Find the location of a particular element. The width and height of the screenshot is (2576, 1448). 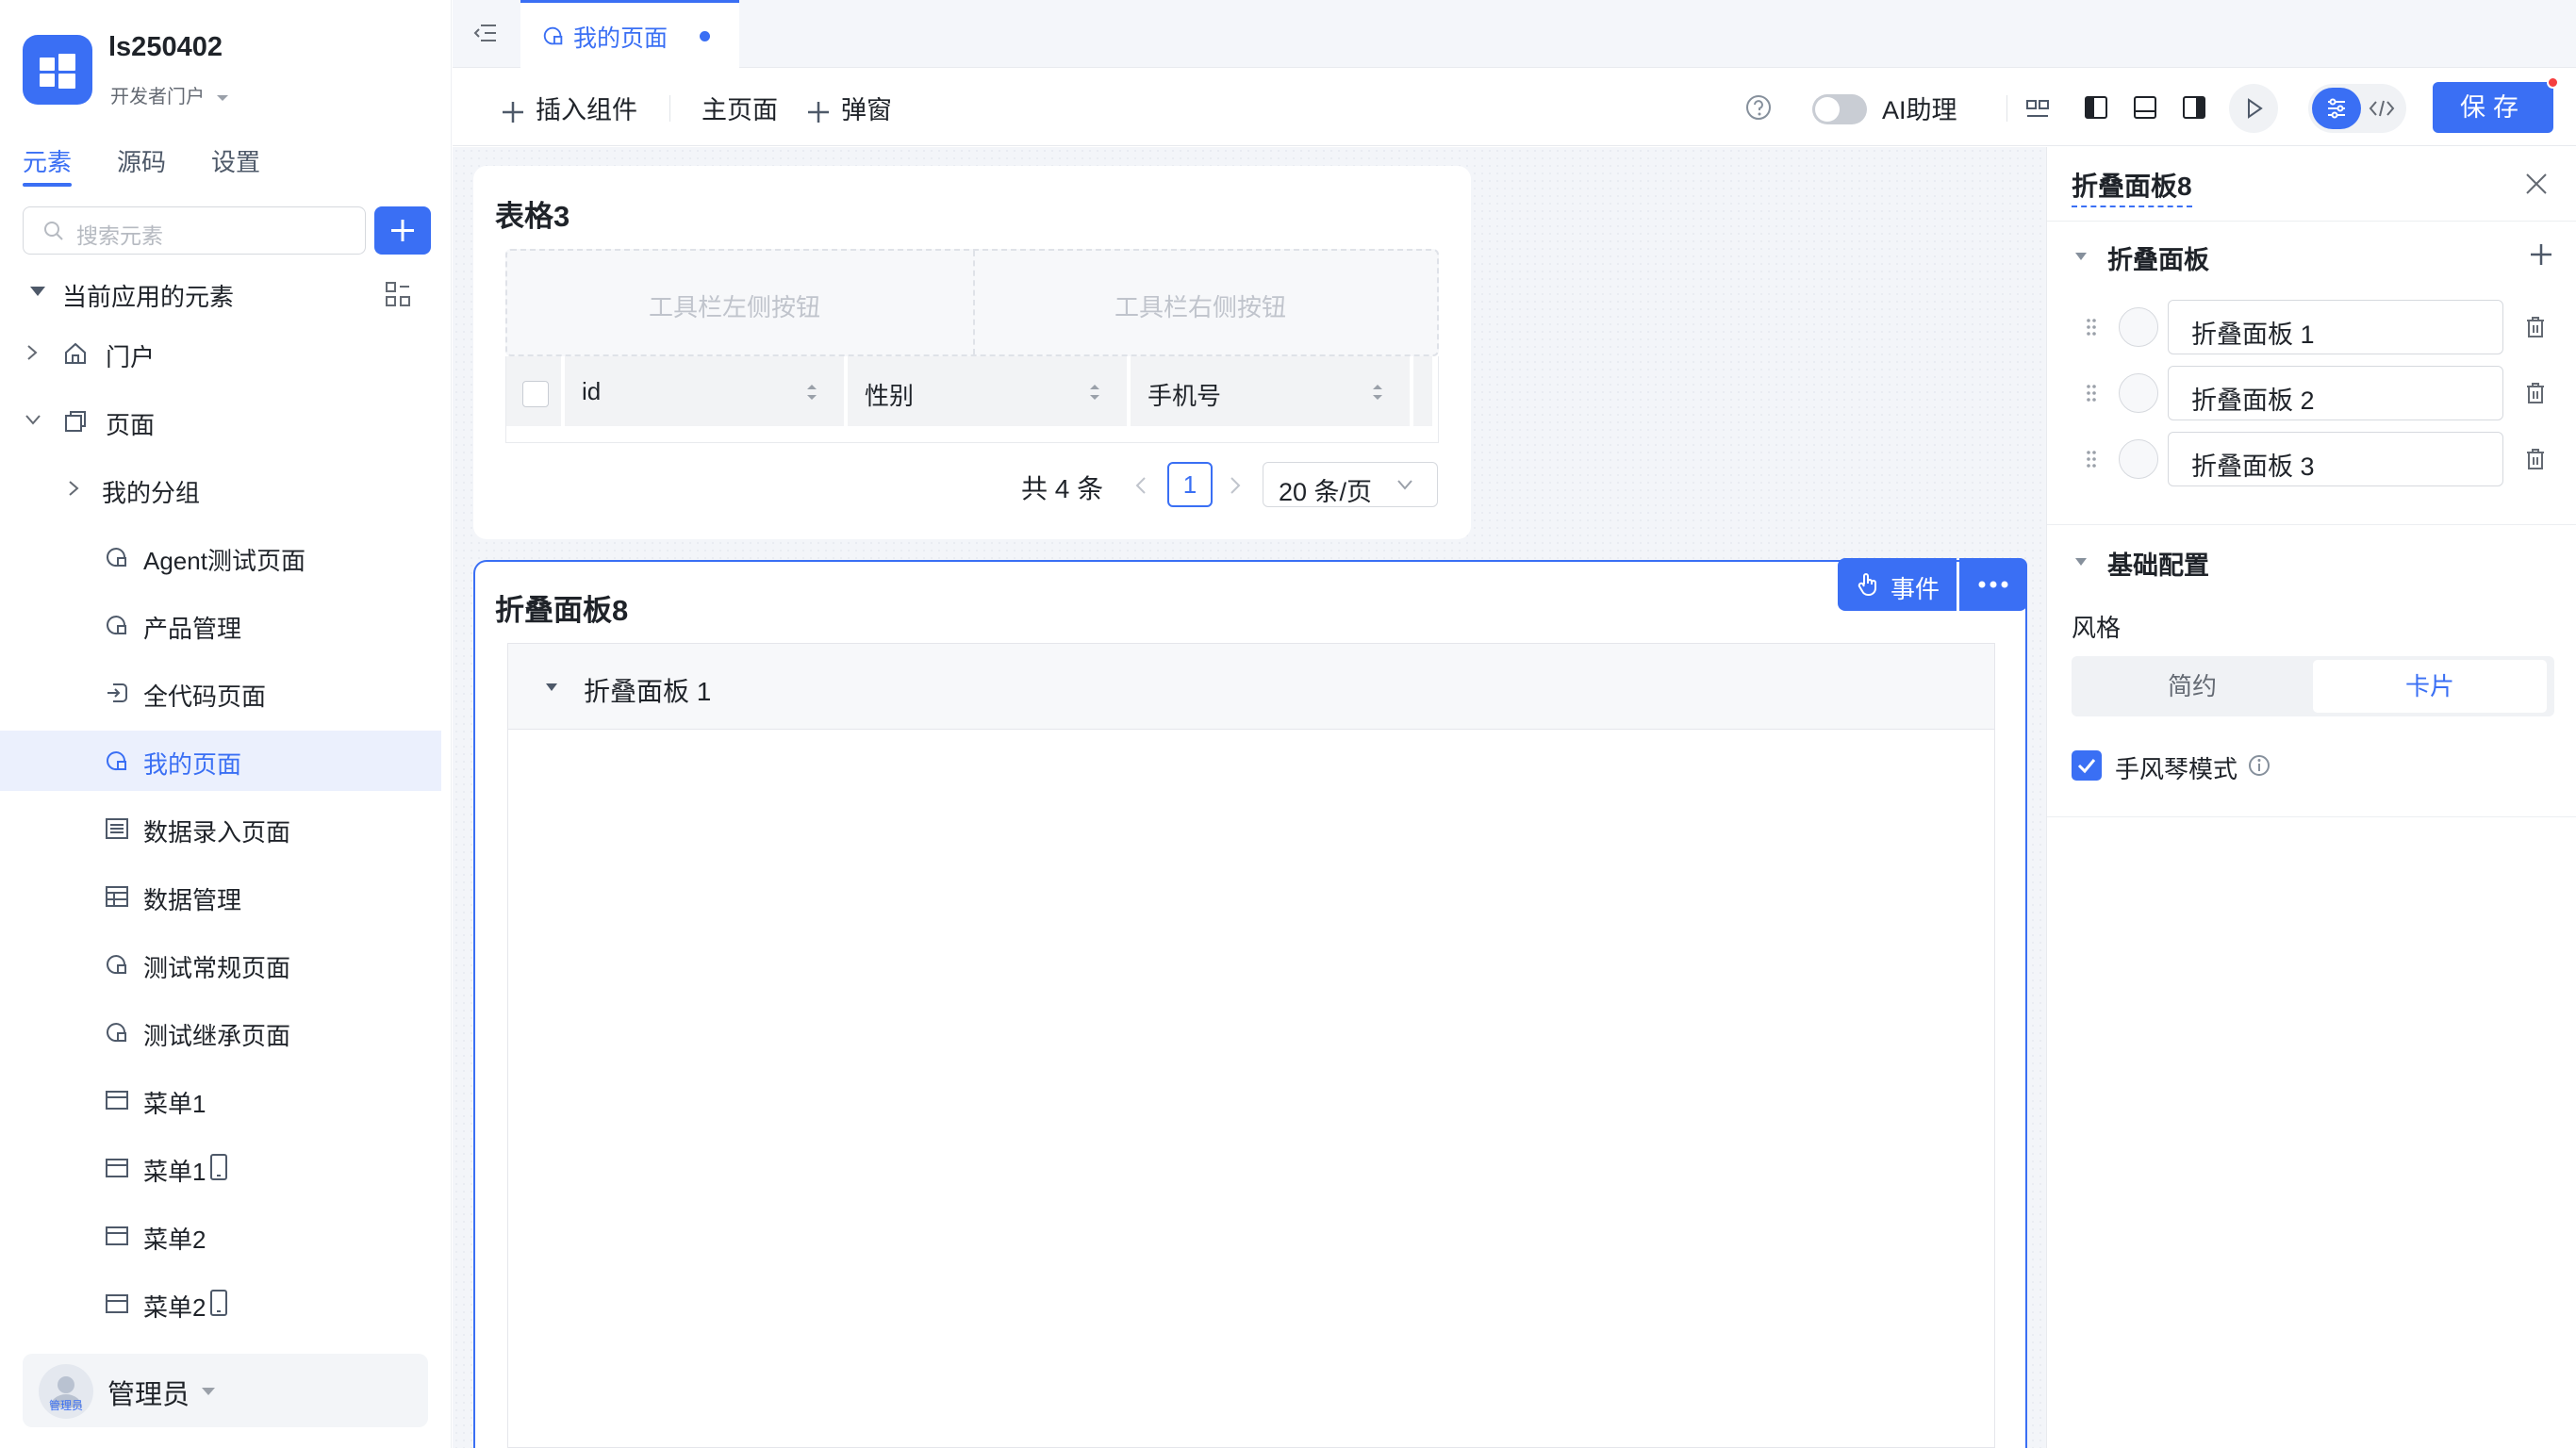

accordion-label: 手风琴模式 is located at coordinates (2176, 769).